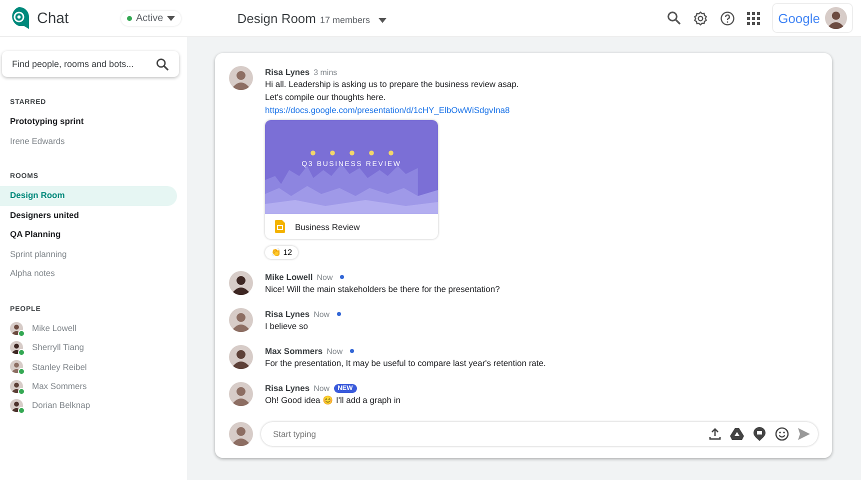 This screenshot has width=861, height=480. Describe the element at coordinates (812, 18) in the screenshot. I see `account-switcher: Google` at that location.